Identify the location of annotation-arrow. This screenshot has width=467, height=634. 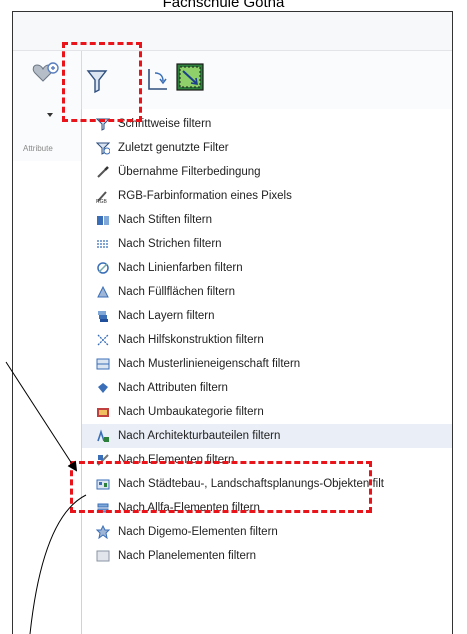
(41, 416).